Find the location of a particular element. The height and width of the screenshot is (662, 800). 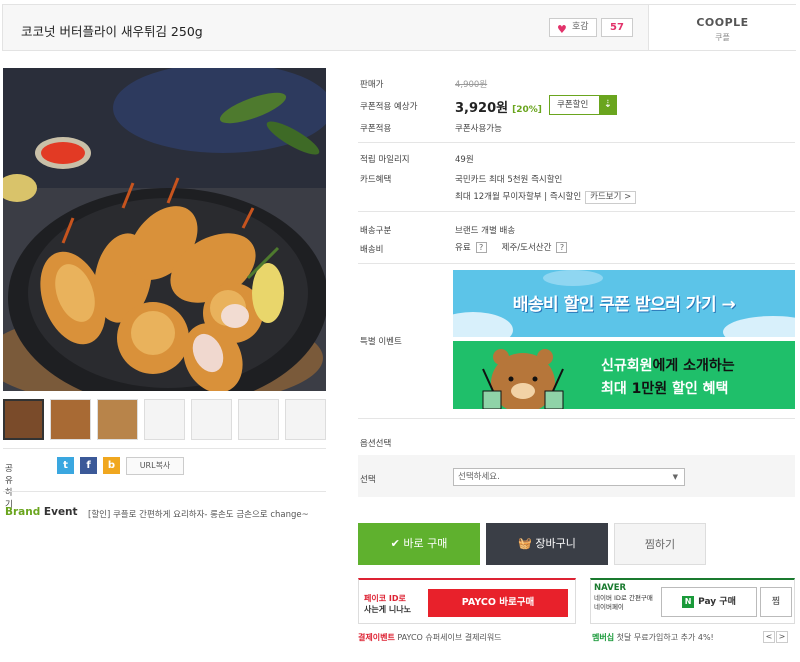

like-label: 호감 is located at coordinates (580, 27).